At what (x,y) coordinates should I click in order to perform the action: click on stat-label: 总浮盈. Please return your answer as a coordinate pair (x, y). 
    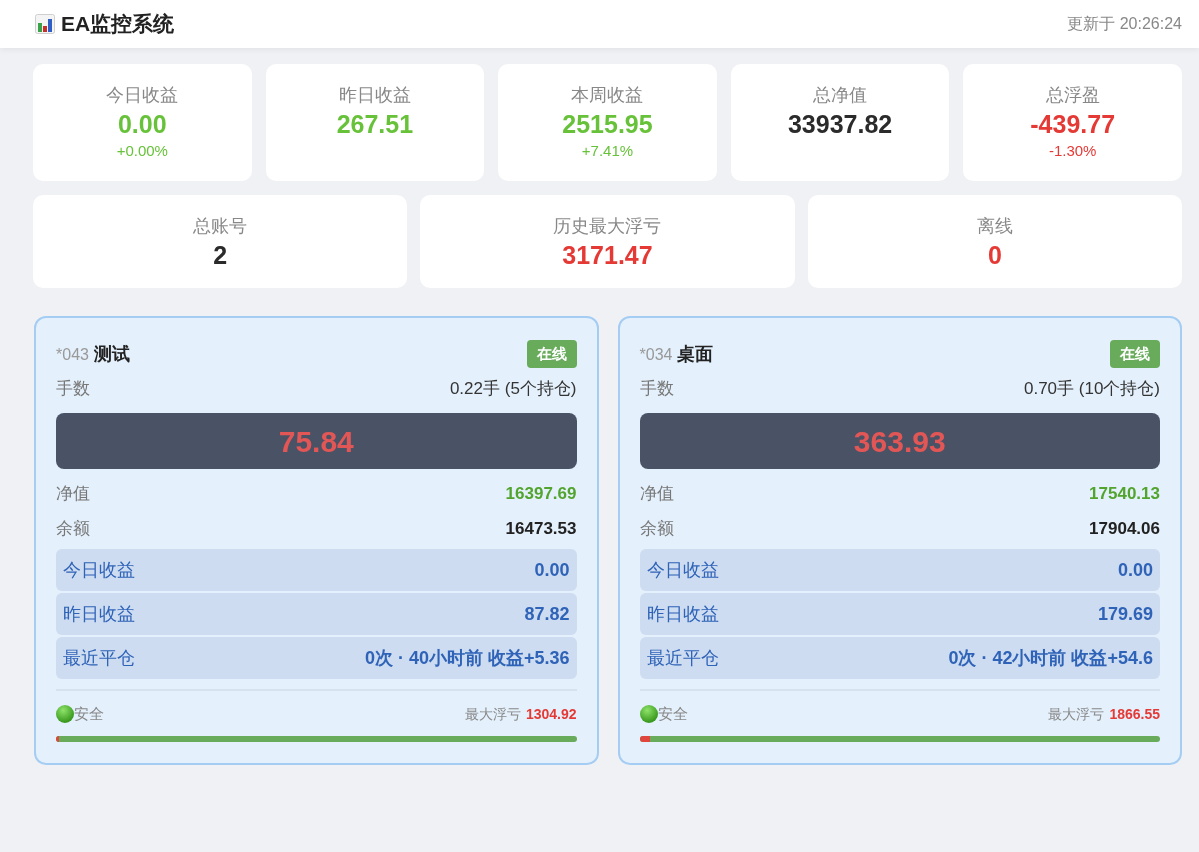
    Looking at the image, I should click on (1072, 95).